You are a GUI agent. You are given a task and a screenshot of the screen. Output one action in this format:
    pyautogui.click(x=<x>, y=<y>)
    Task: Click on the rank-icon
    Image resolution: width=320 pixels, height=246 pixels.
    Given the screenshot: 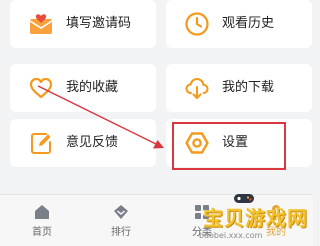 What is the action you would take?
    pyautogui.click(x=121, y=212)
    